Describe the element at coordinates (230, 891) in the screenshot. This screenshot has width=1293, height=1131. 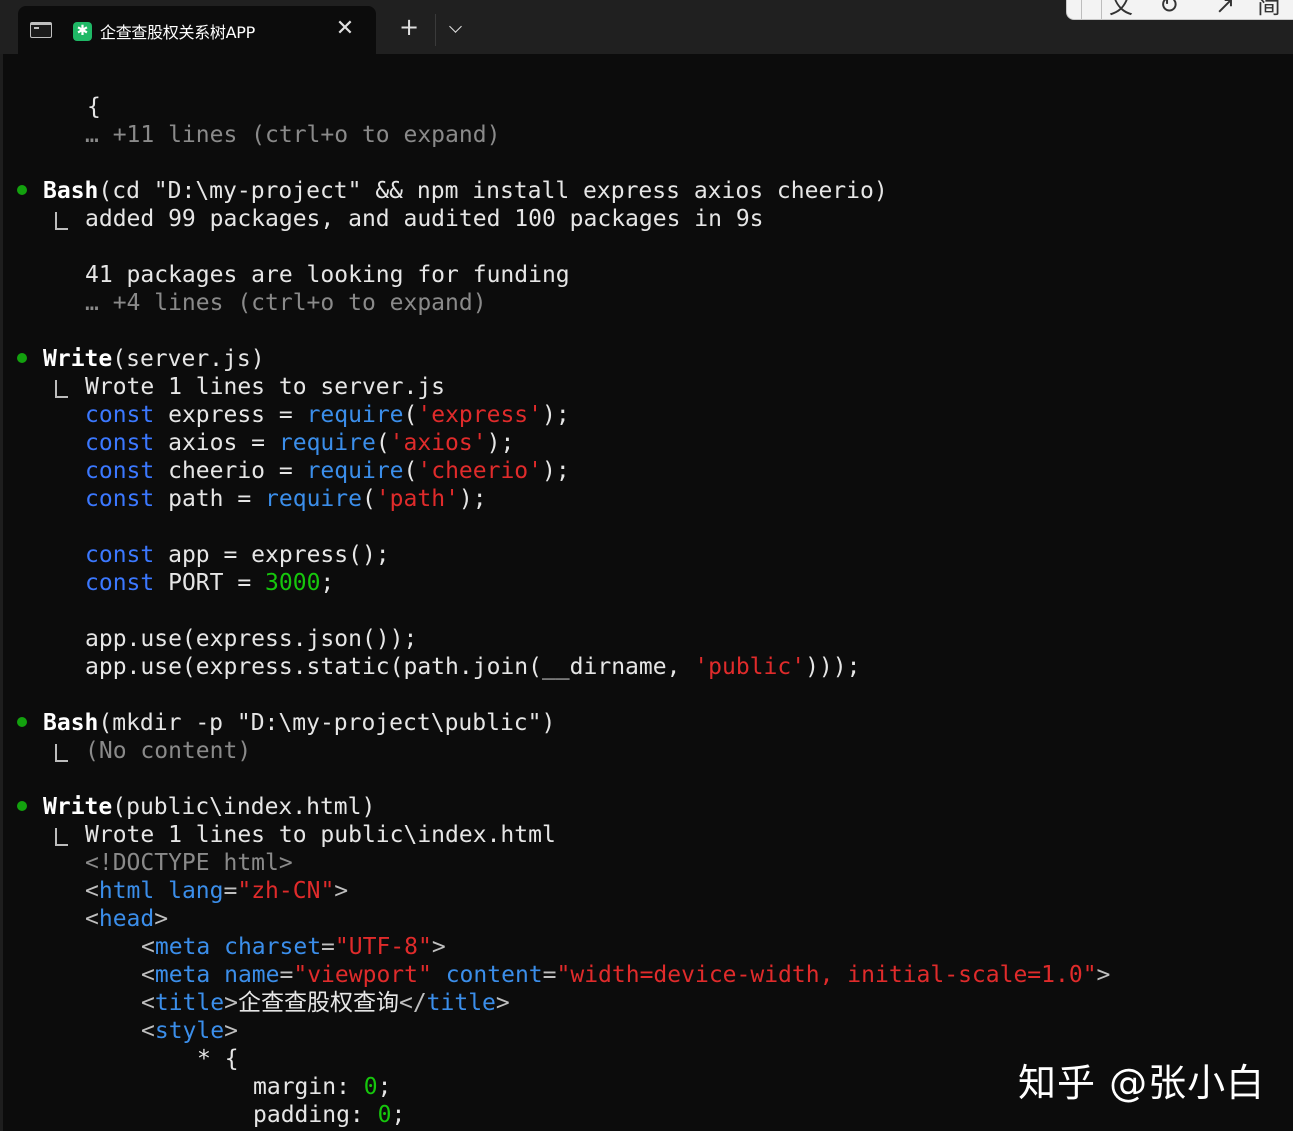
I see `code-text: =` at that location.